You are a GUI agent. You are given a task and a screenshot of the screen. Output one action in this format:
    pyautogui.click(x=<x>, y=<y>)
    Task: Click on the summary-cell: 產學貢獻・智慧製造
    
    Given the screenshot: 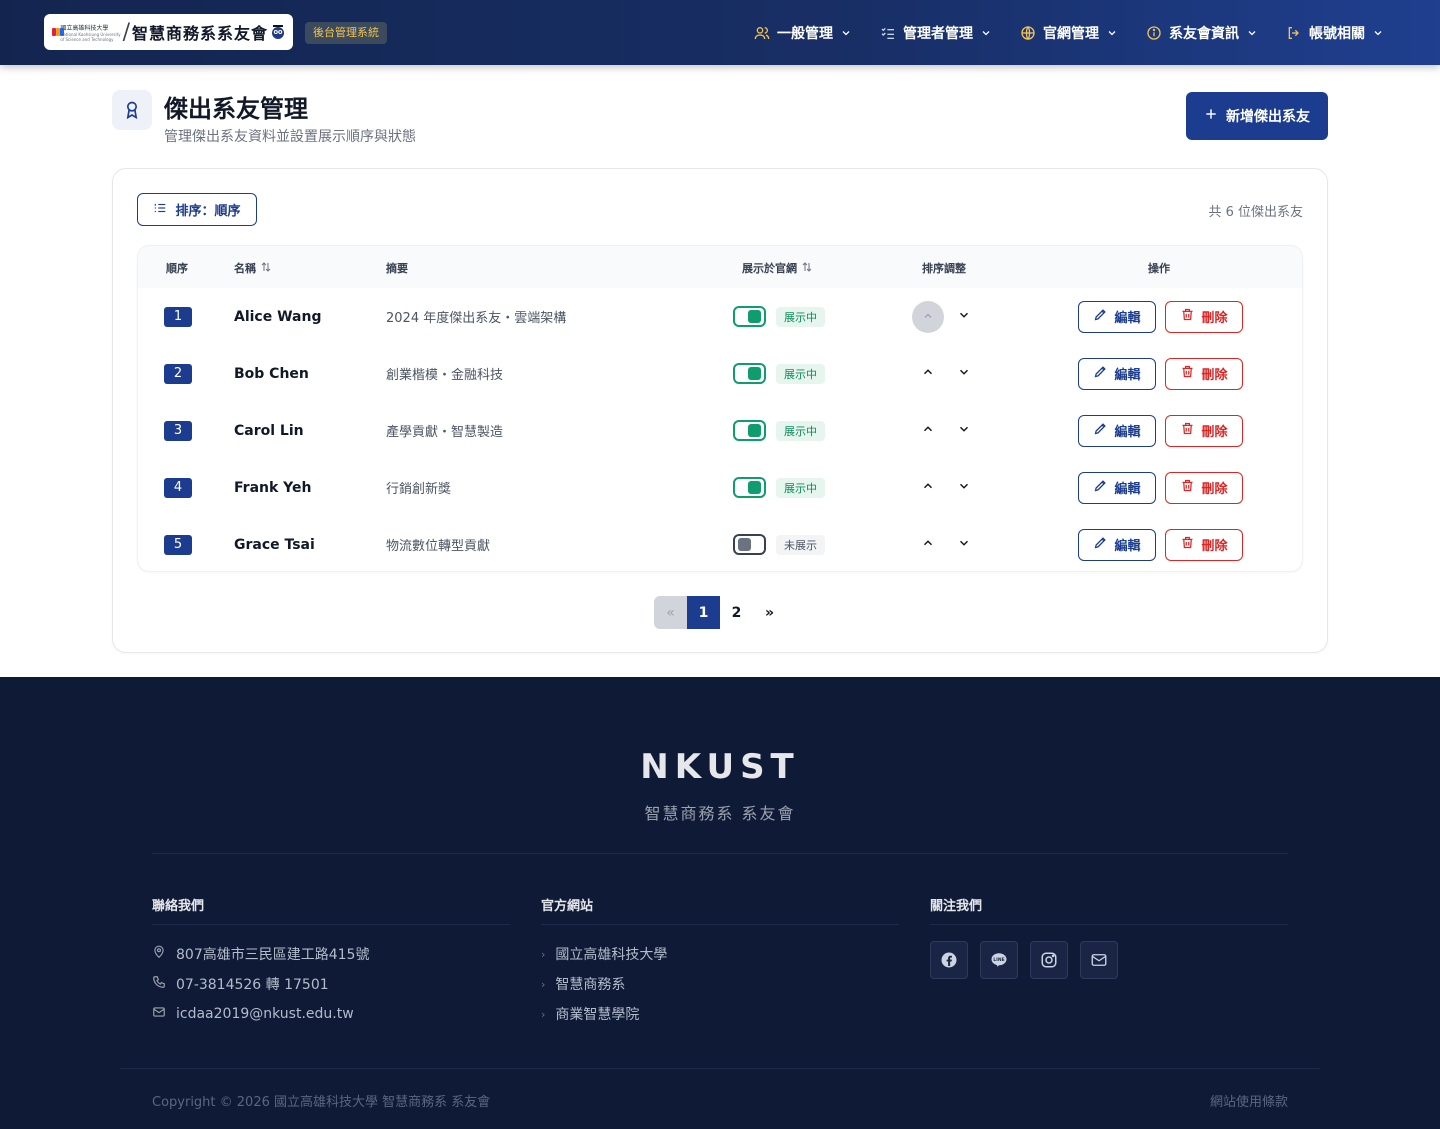 What is the action you would take?
    pyautogui.click(x=444, y=430)
    